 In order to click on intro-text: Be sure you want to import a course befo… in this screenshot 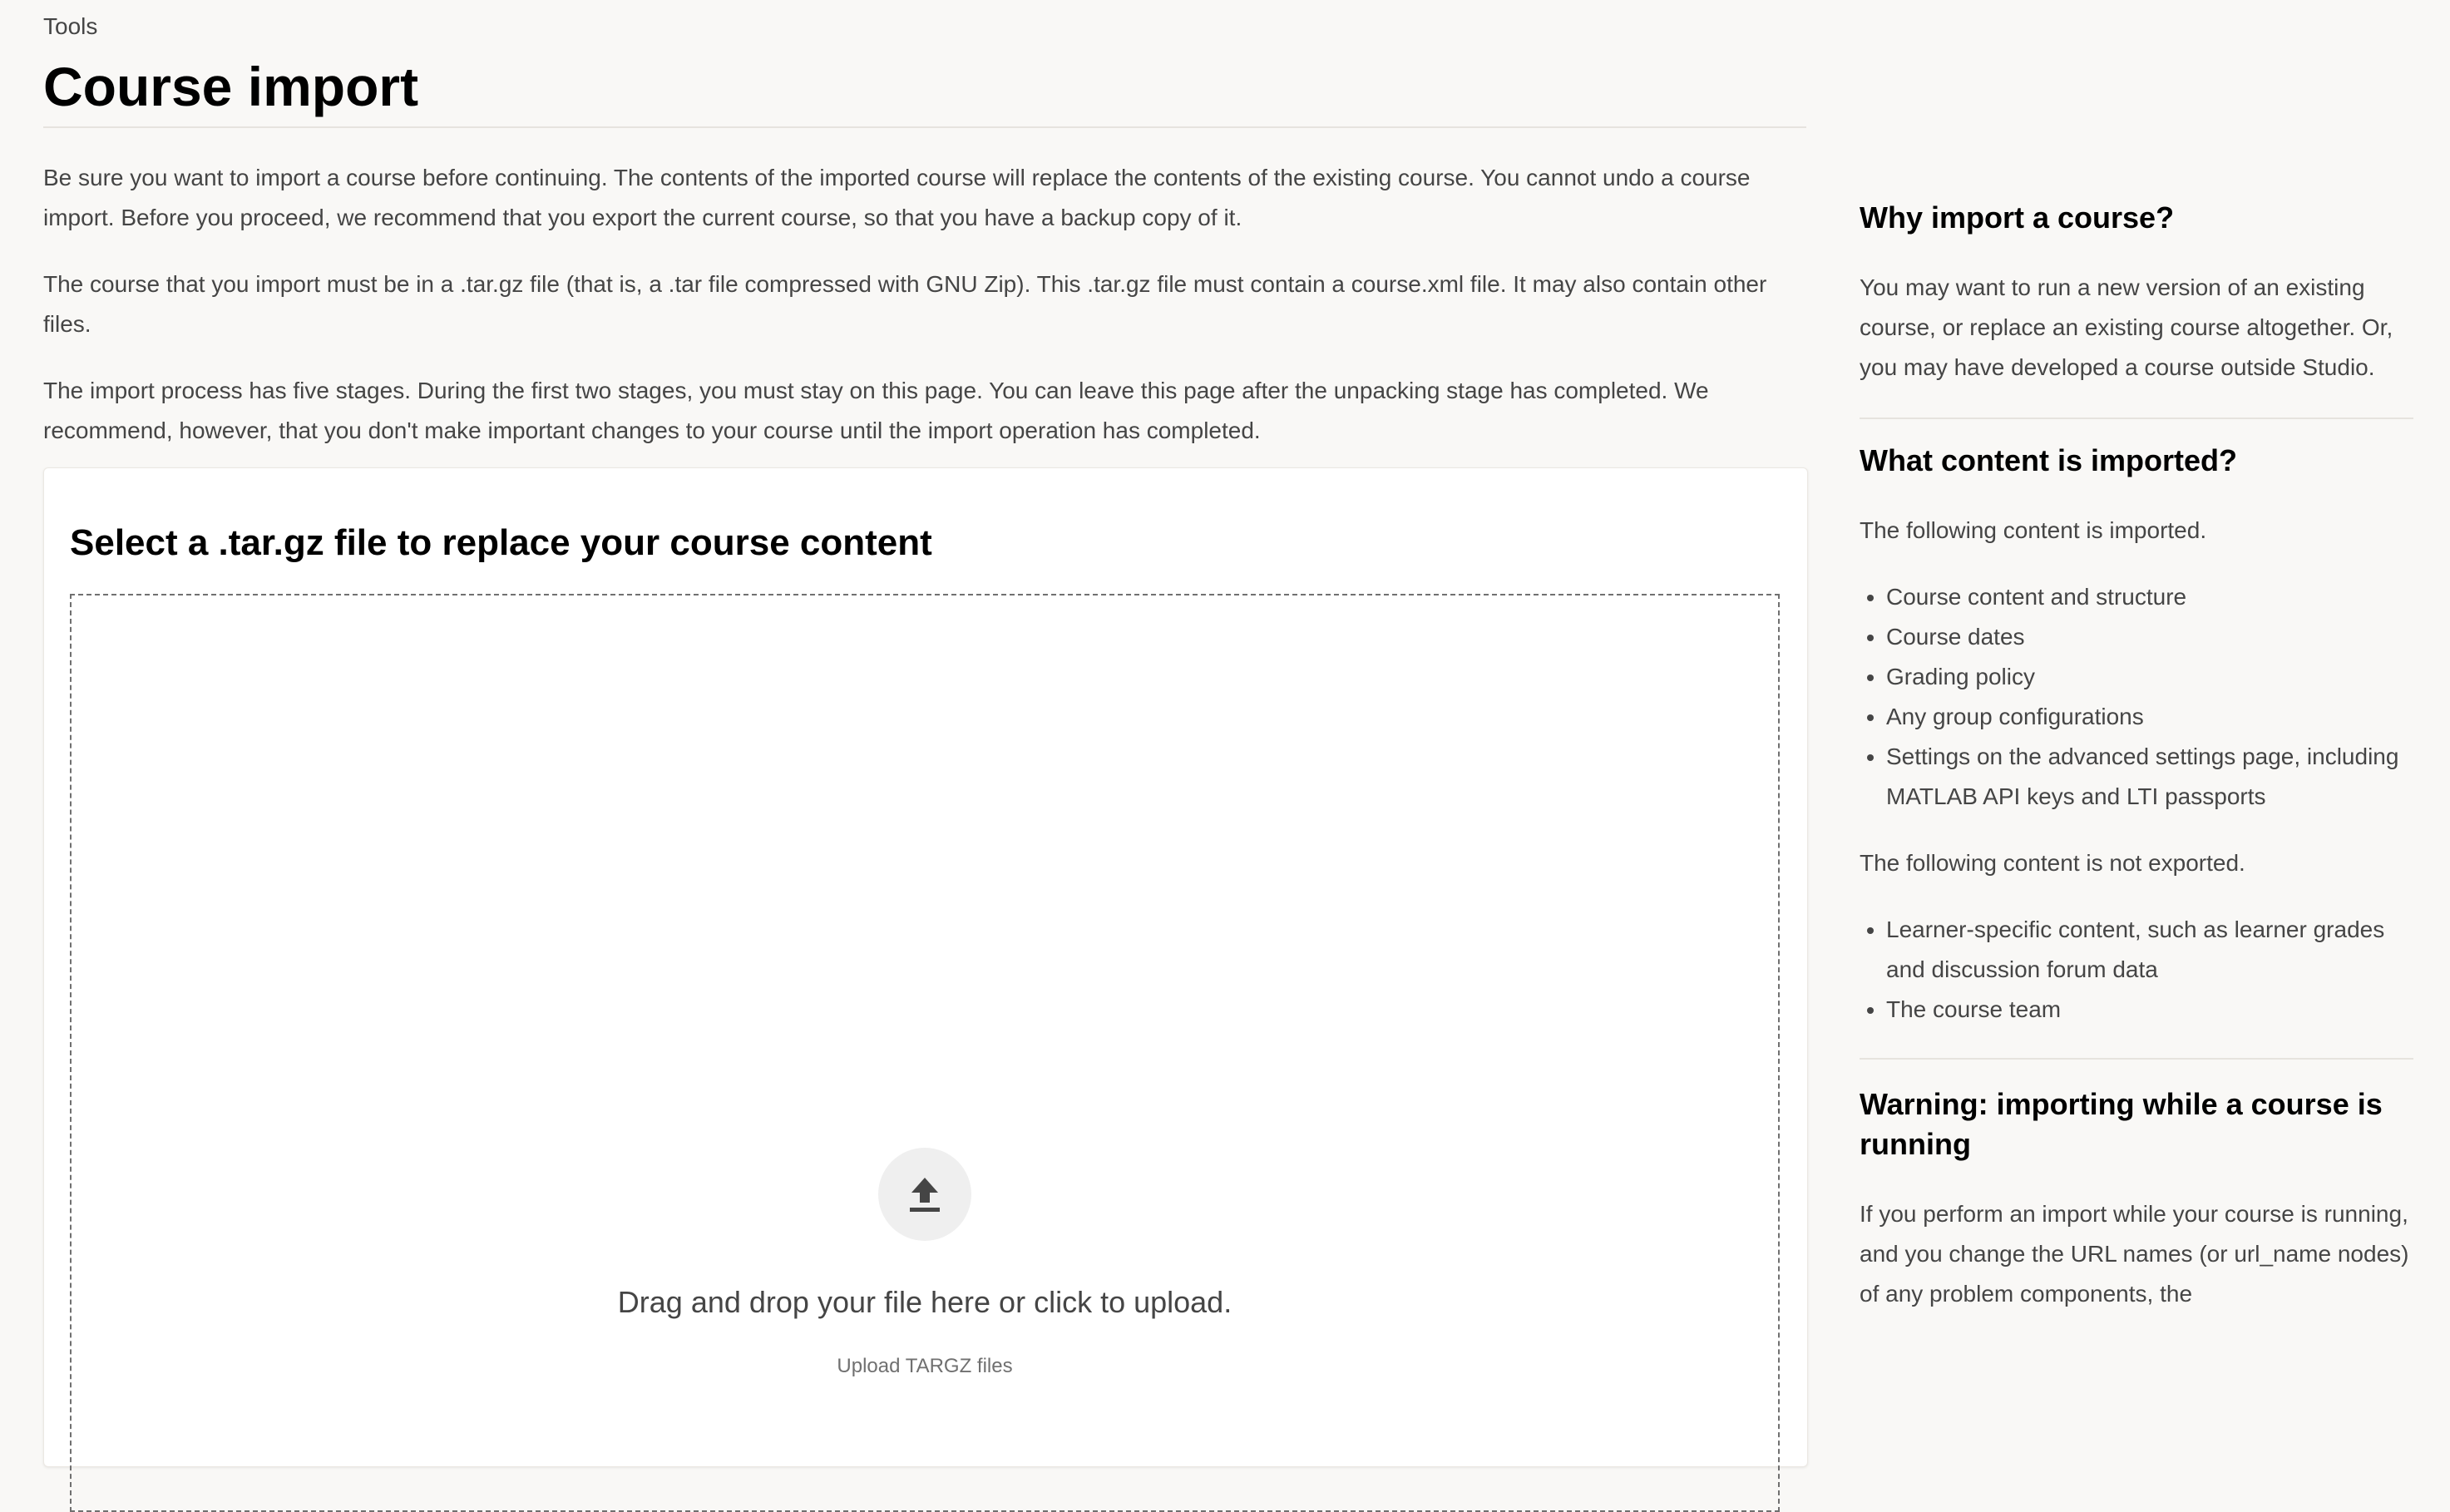, I will do `click(924, 304)`.